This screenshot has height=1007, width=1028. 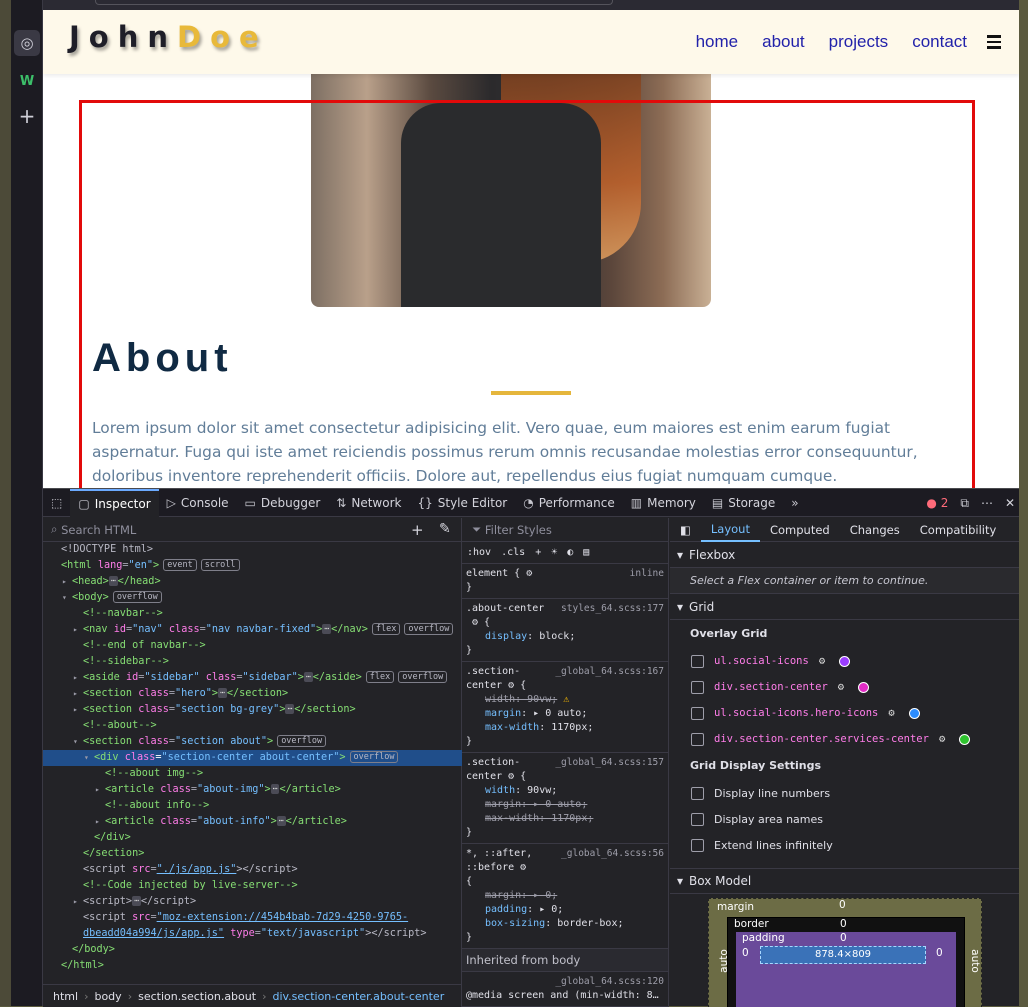 I want to click on dom-node: </html>, so click(x=252, y=966).